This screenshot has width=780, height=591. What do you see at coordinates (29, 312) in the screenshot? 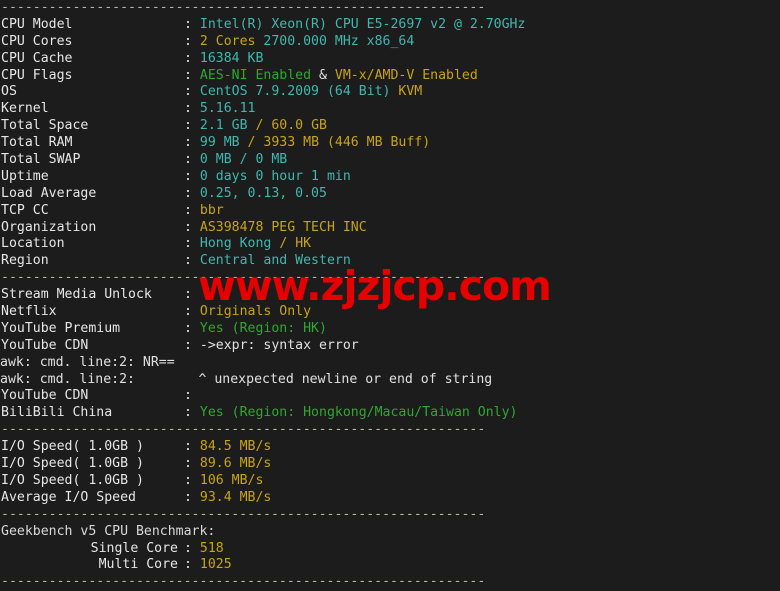
I see `label-netflix: Netflix` at bounding box center [29, 312].